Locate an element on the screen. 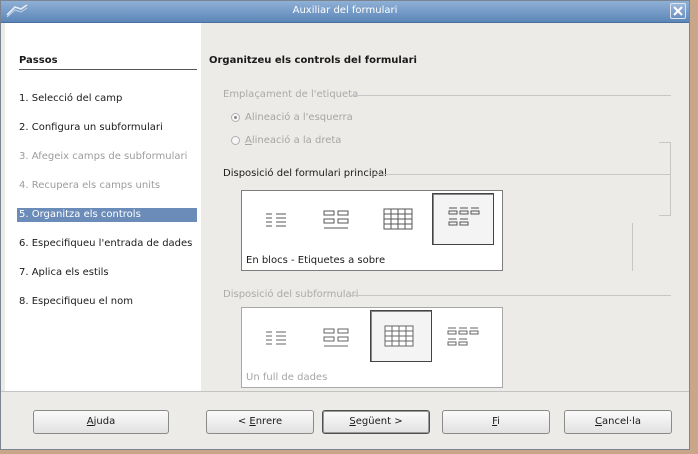 Image resolution: width=698 pixels, height=454 pixels. align-left-label: Alineació a l'esquerra is located at coordinates (299, 117).